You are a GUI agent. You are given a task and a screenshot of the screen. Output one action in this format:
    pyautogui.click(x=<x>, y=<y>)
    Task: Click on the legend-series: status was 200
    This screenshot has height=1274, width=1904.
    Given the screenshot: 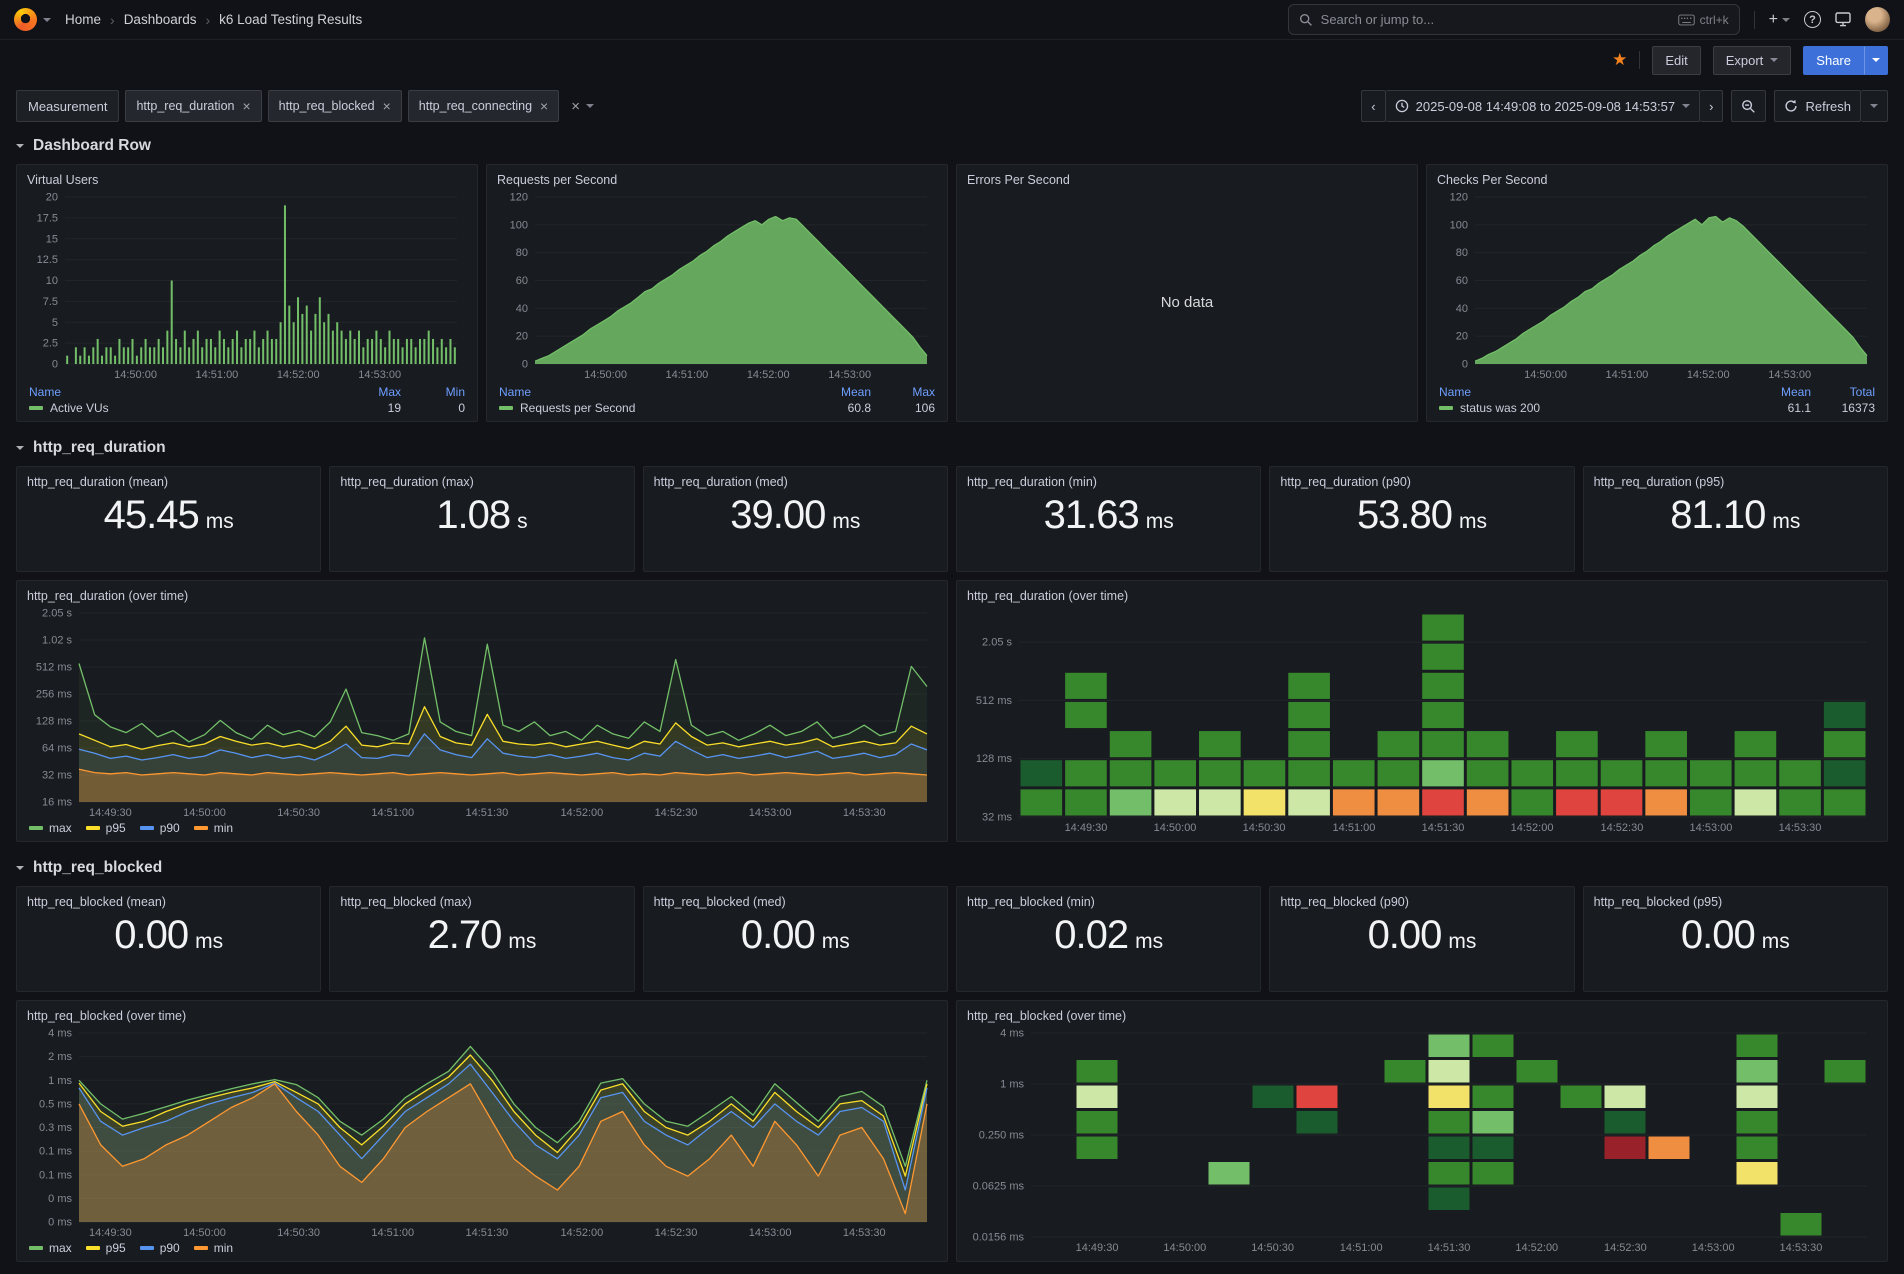 What is the action you would take?
    pyautogui.click(x=1593, y=408)
    